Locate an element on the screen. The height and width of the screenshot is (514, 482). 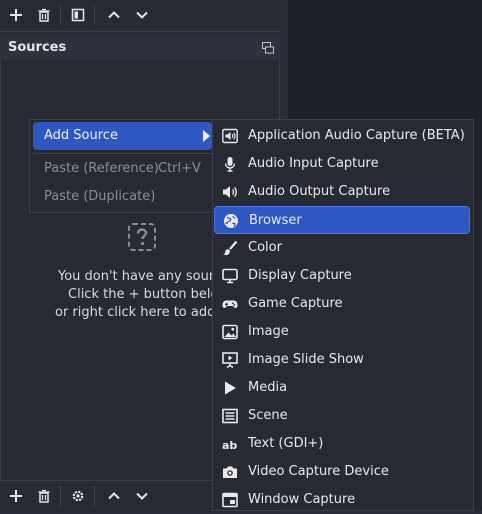
menu-separator is located at coordinates (122, 153).